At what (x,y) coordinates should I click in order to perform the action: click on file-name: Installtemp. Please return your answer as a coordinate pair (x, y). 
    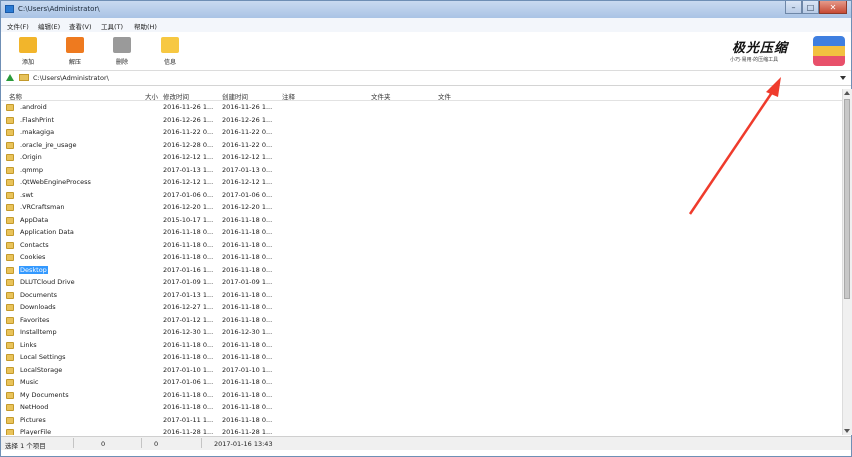
    Looking at the image, I should click on (38, 332).